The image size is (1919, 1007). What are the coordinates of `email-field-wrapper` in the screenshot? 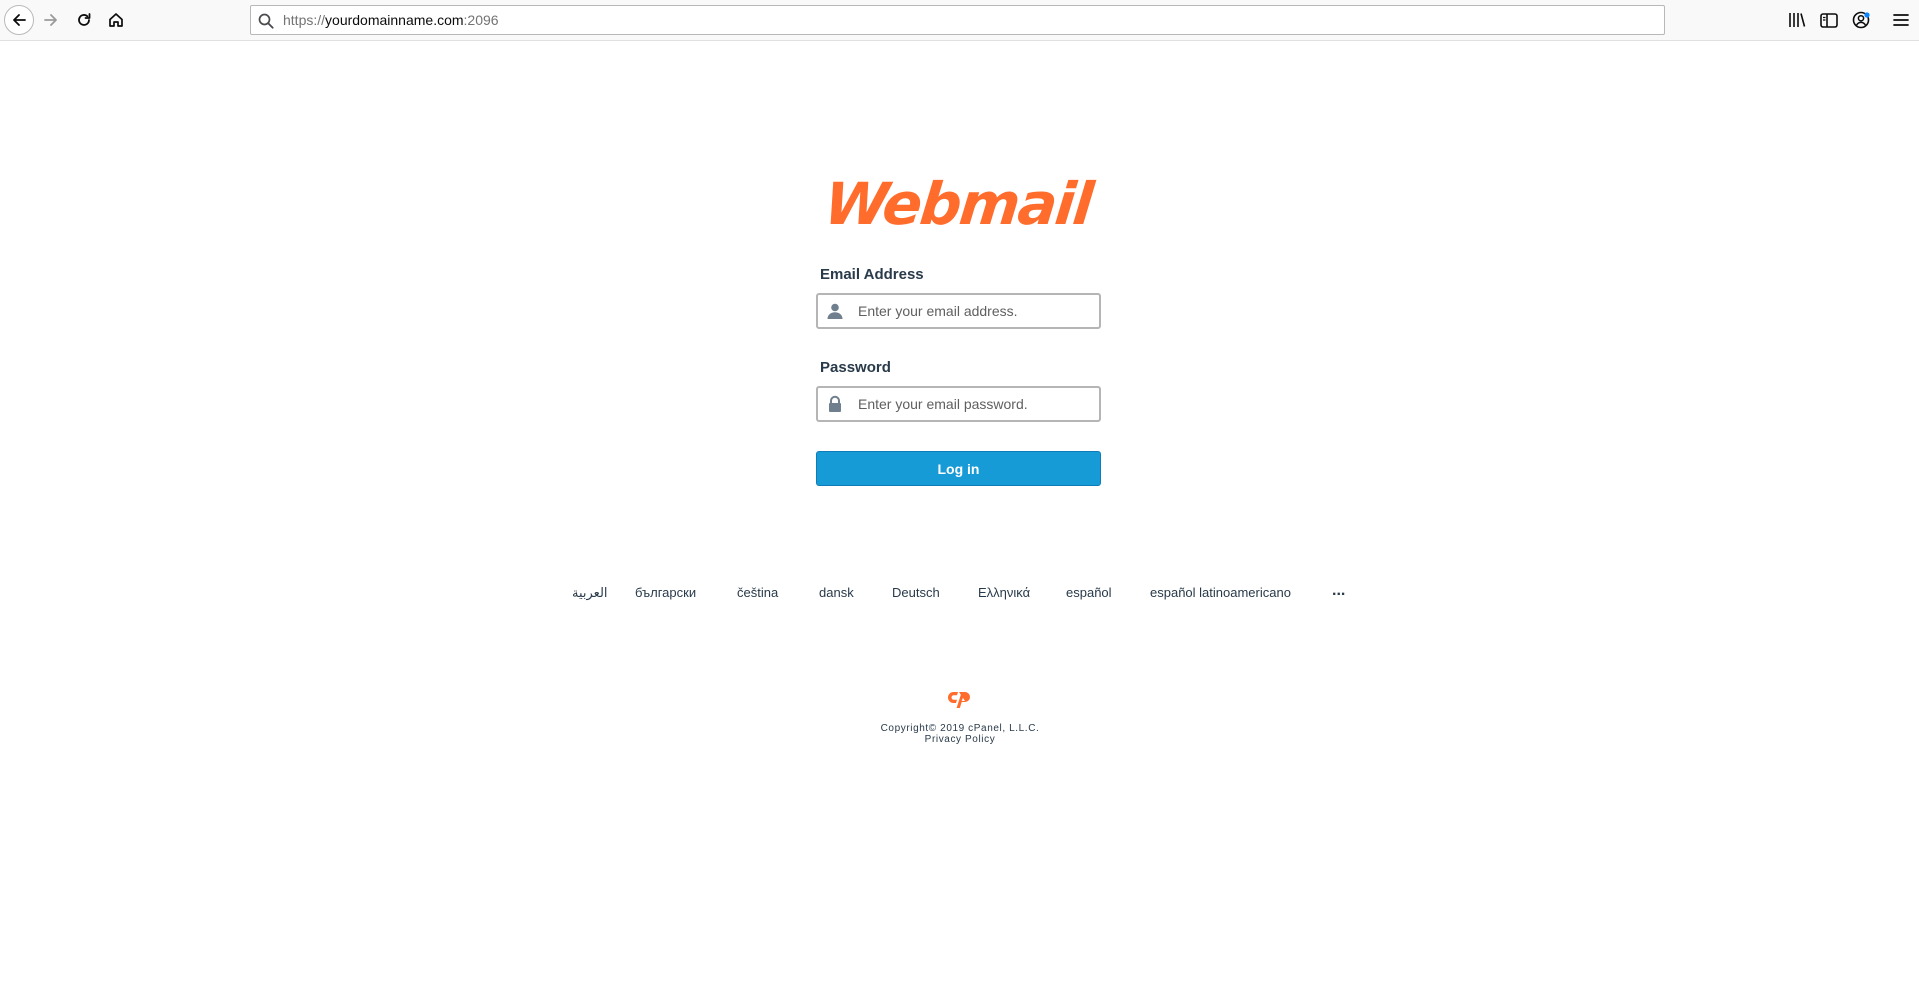 It's located at (958, 311).